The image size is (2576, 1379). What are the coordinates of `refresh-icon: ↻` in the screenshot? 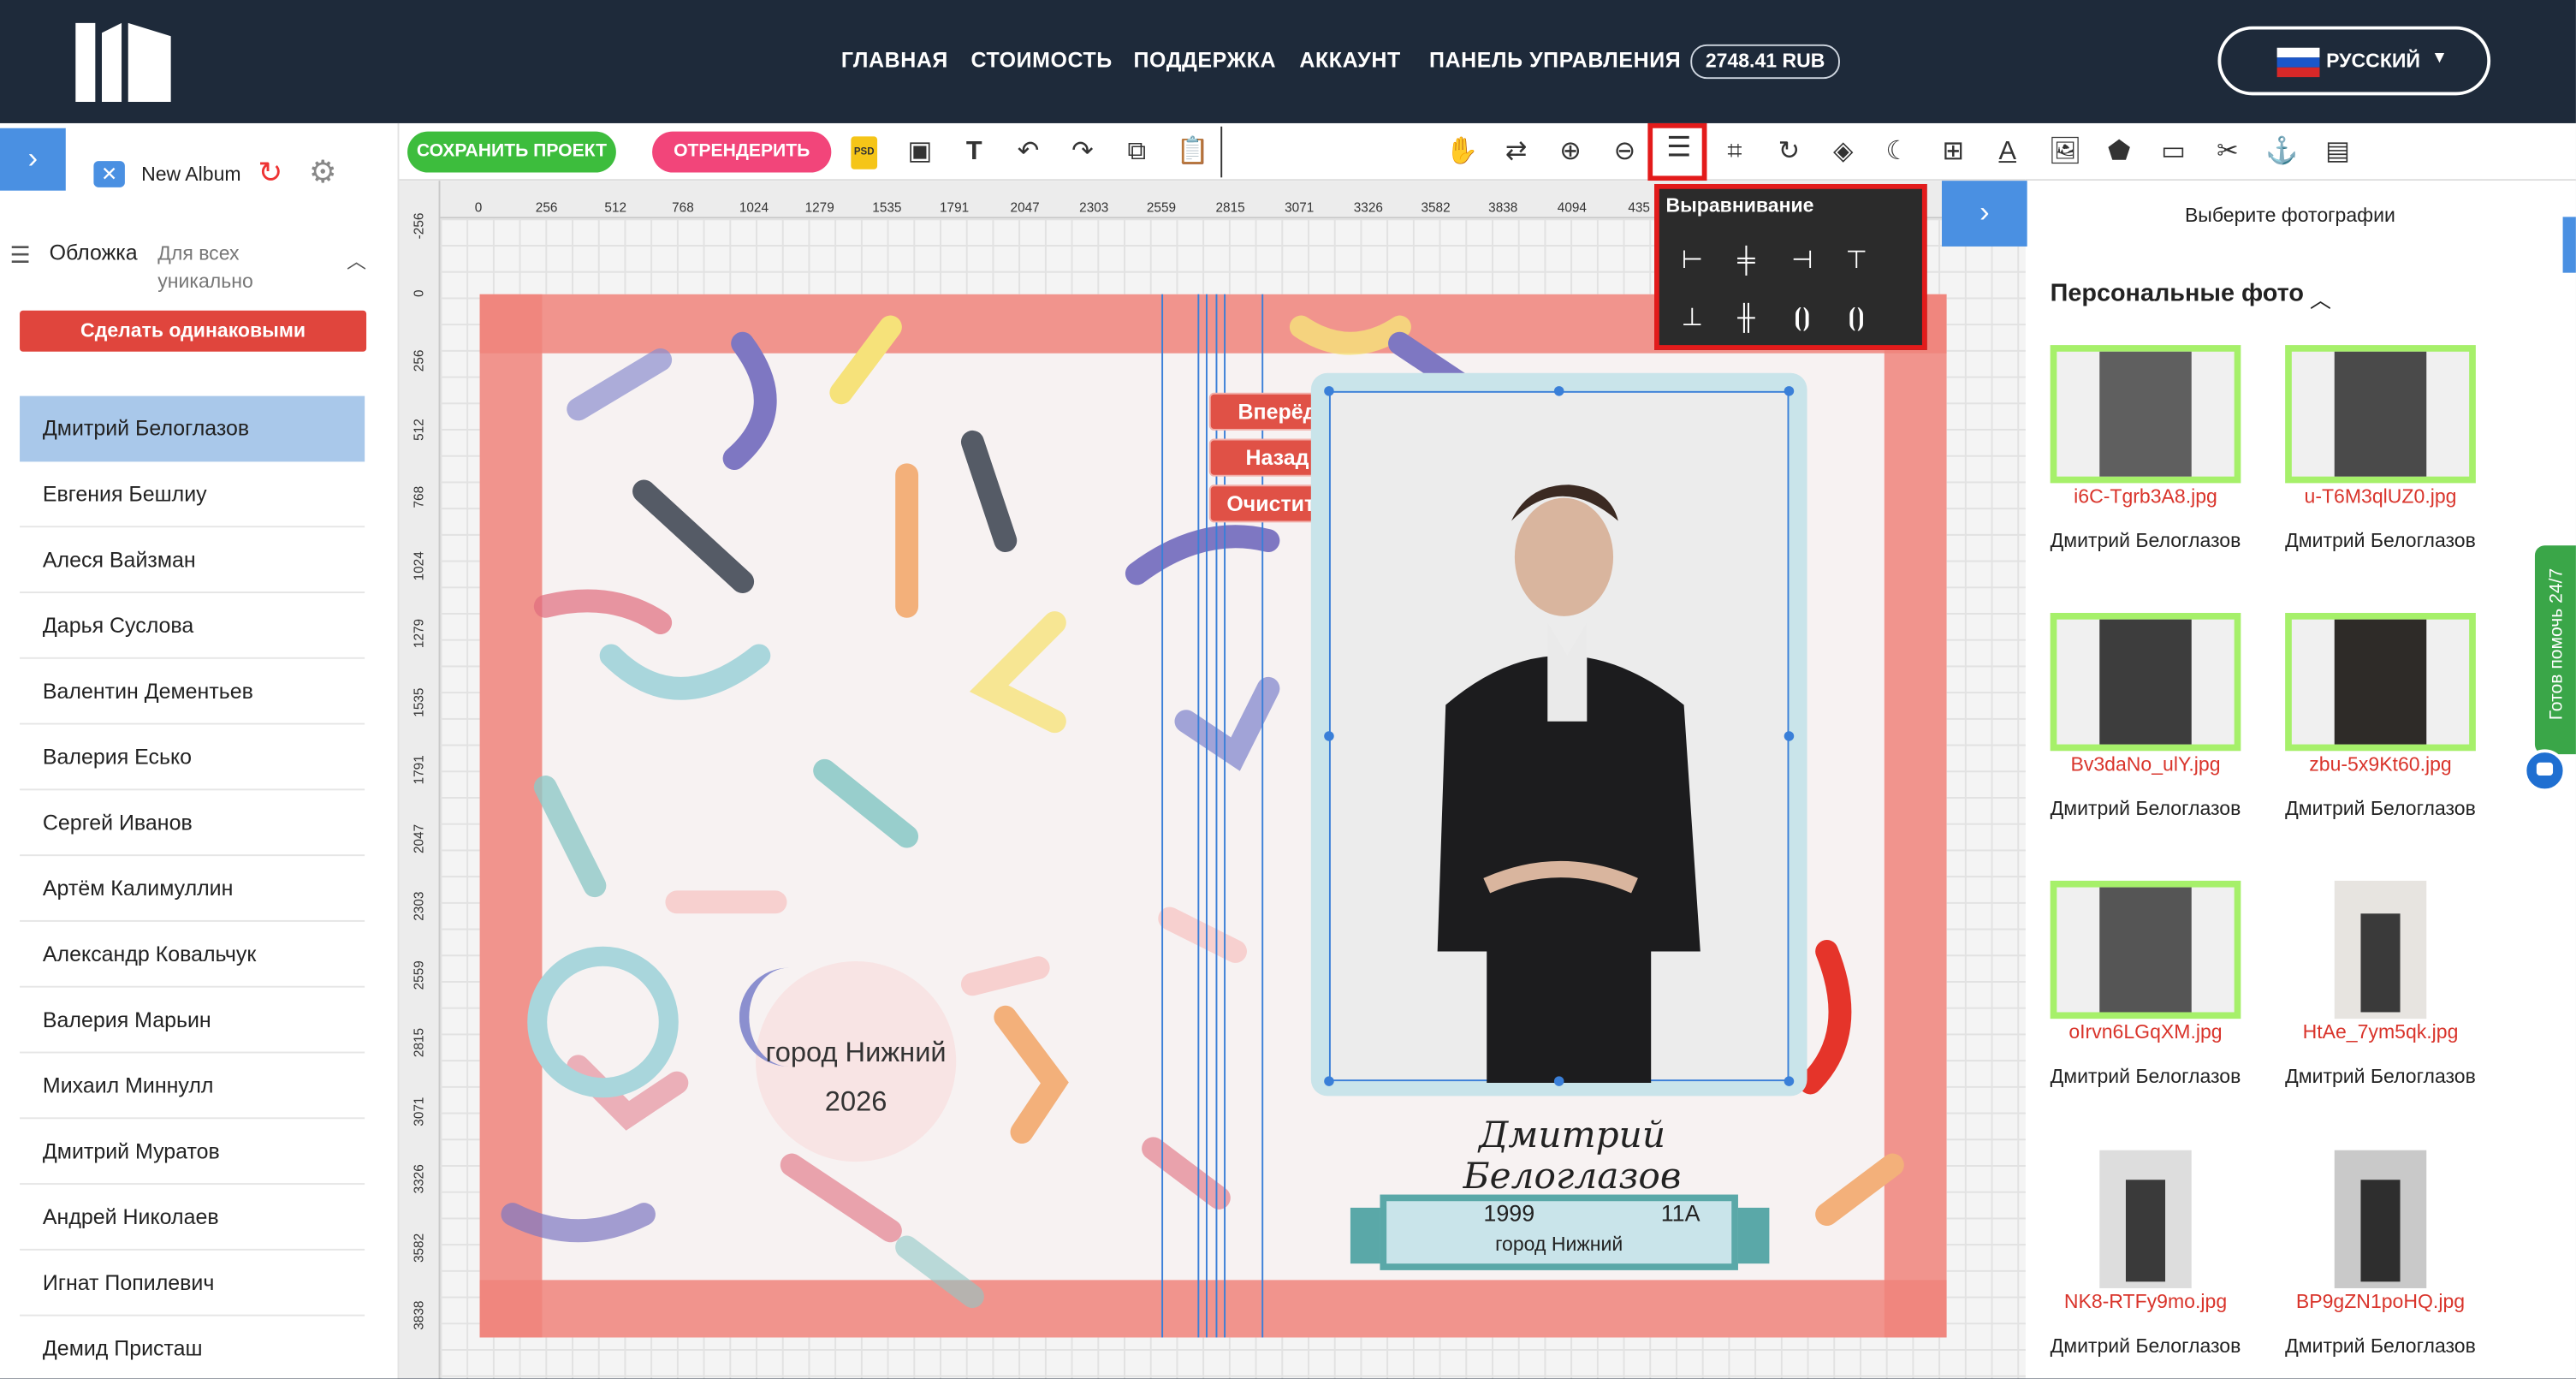 It's located at (270, 173).